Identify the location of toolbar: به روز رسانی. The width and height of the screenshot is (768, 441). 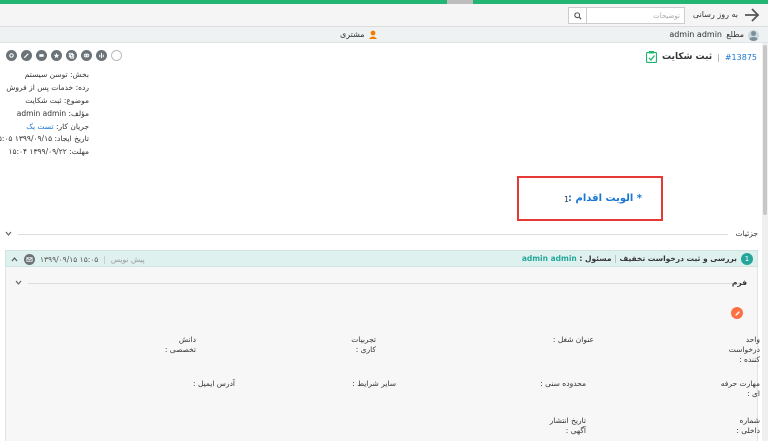
(384, 15).